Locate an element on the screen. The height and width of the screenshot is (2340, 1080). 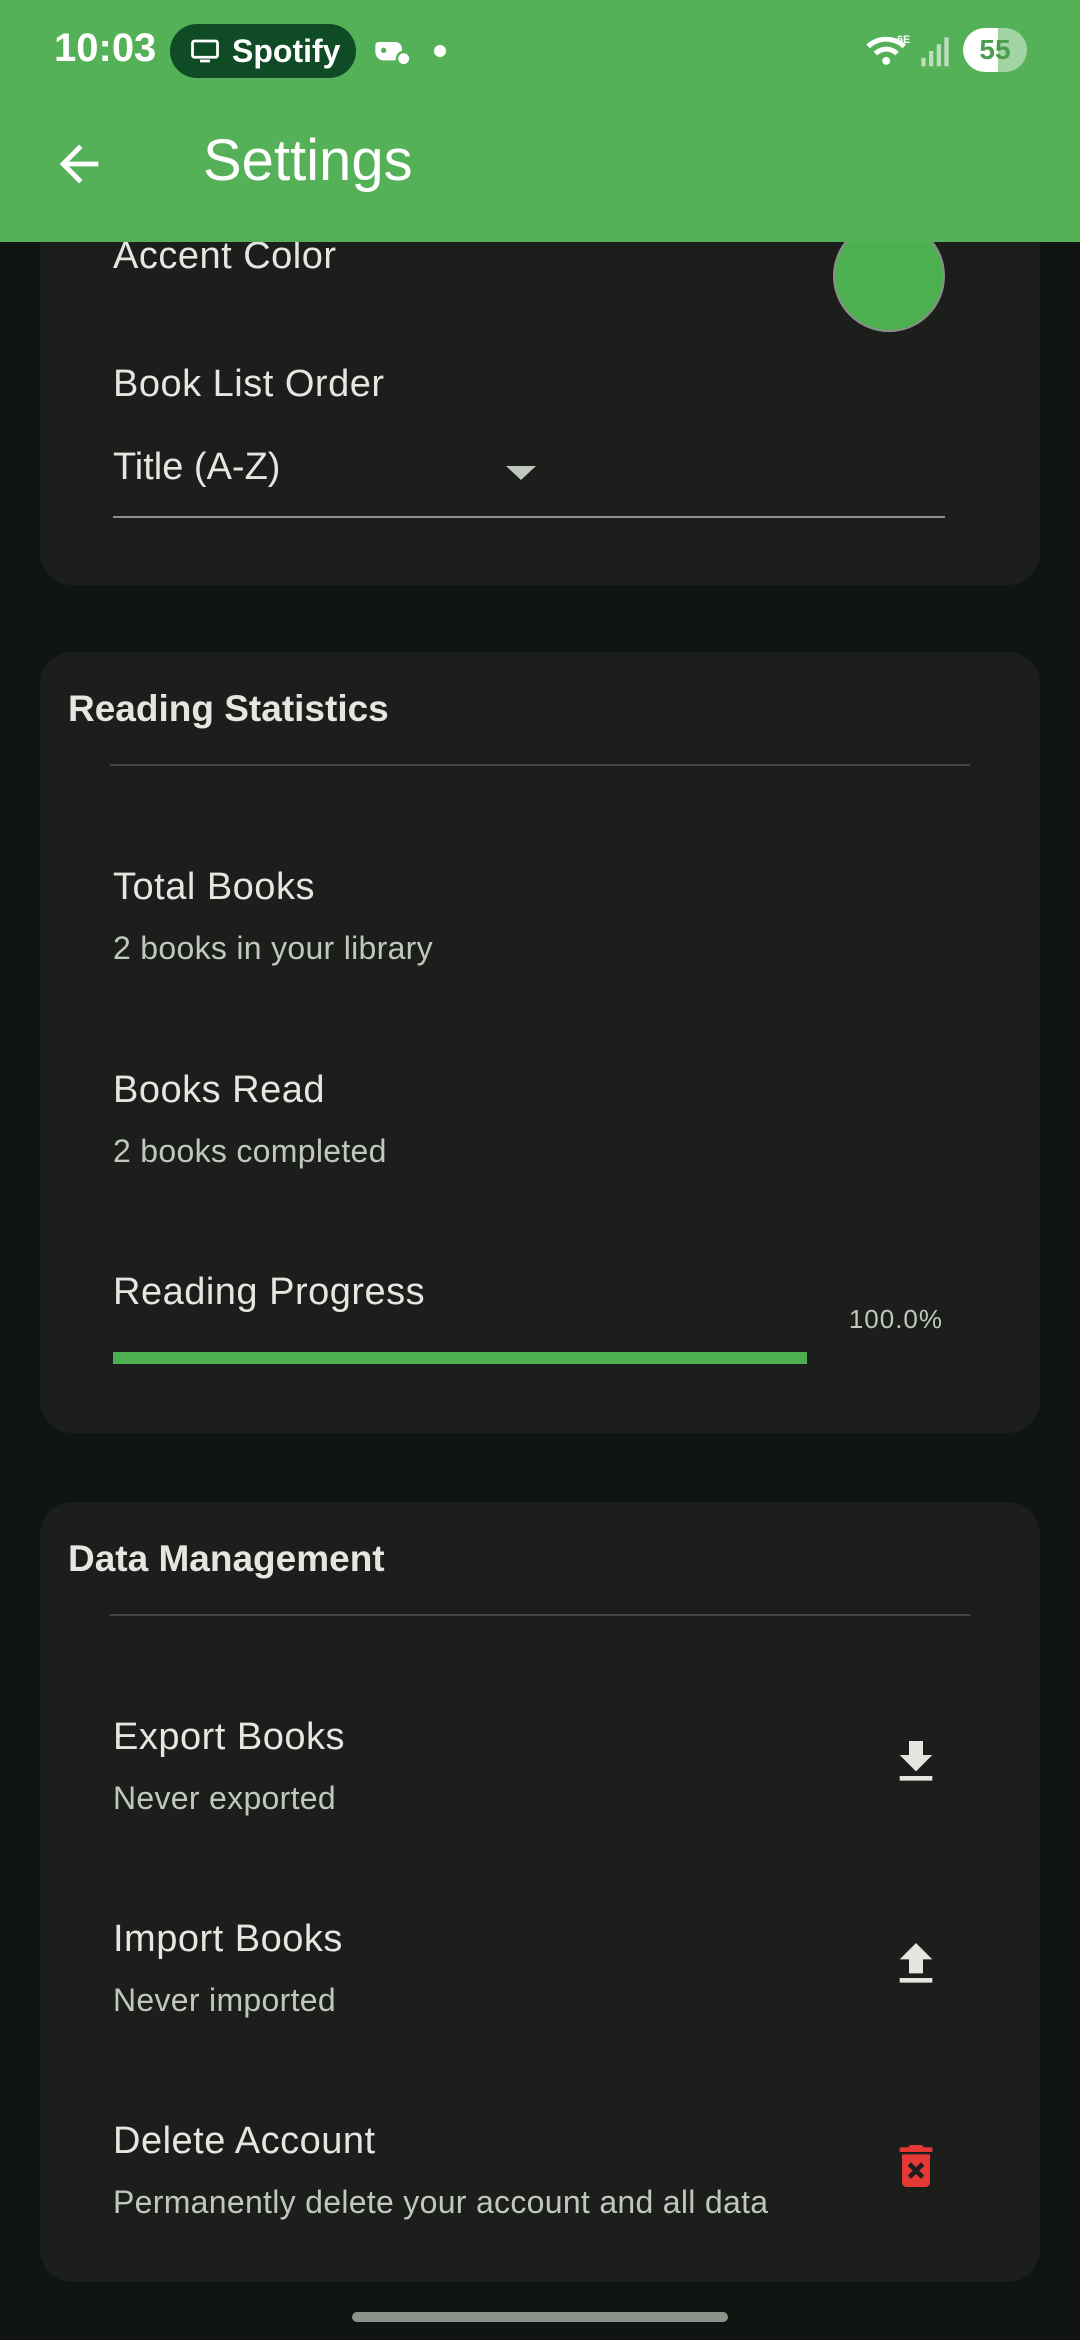
media-pill: Spotify is located at coordinates (263, 51).